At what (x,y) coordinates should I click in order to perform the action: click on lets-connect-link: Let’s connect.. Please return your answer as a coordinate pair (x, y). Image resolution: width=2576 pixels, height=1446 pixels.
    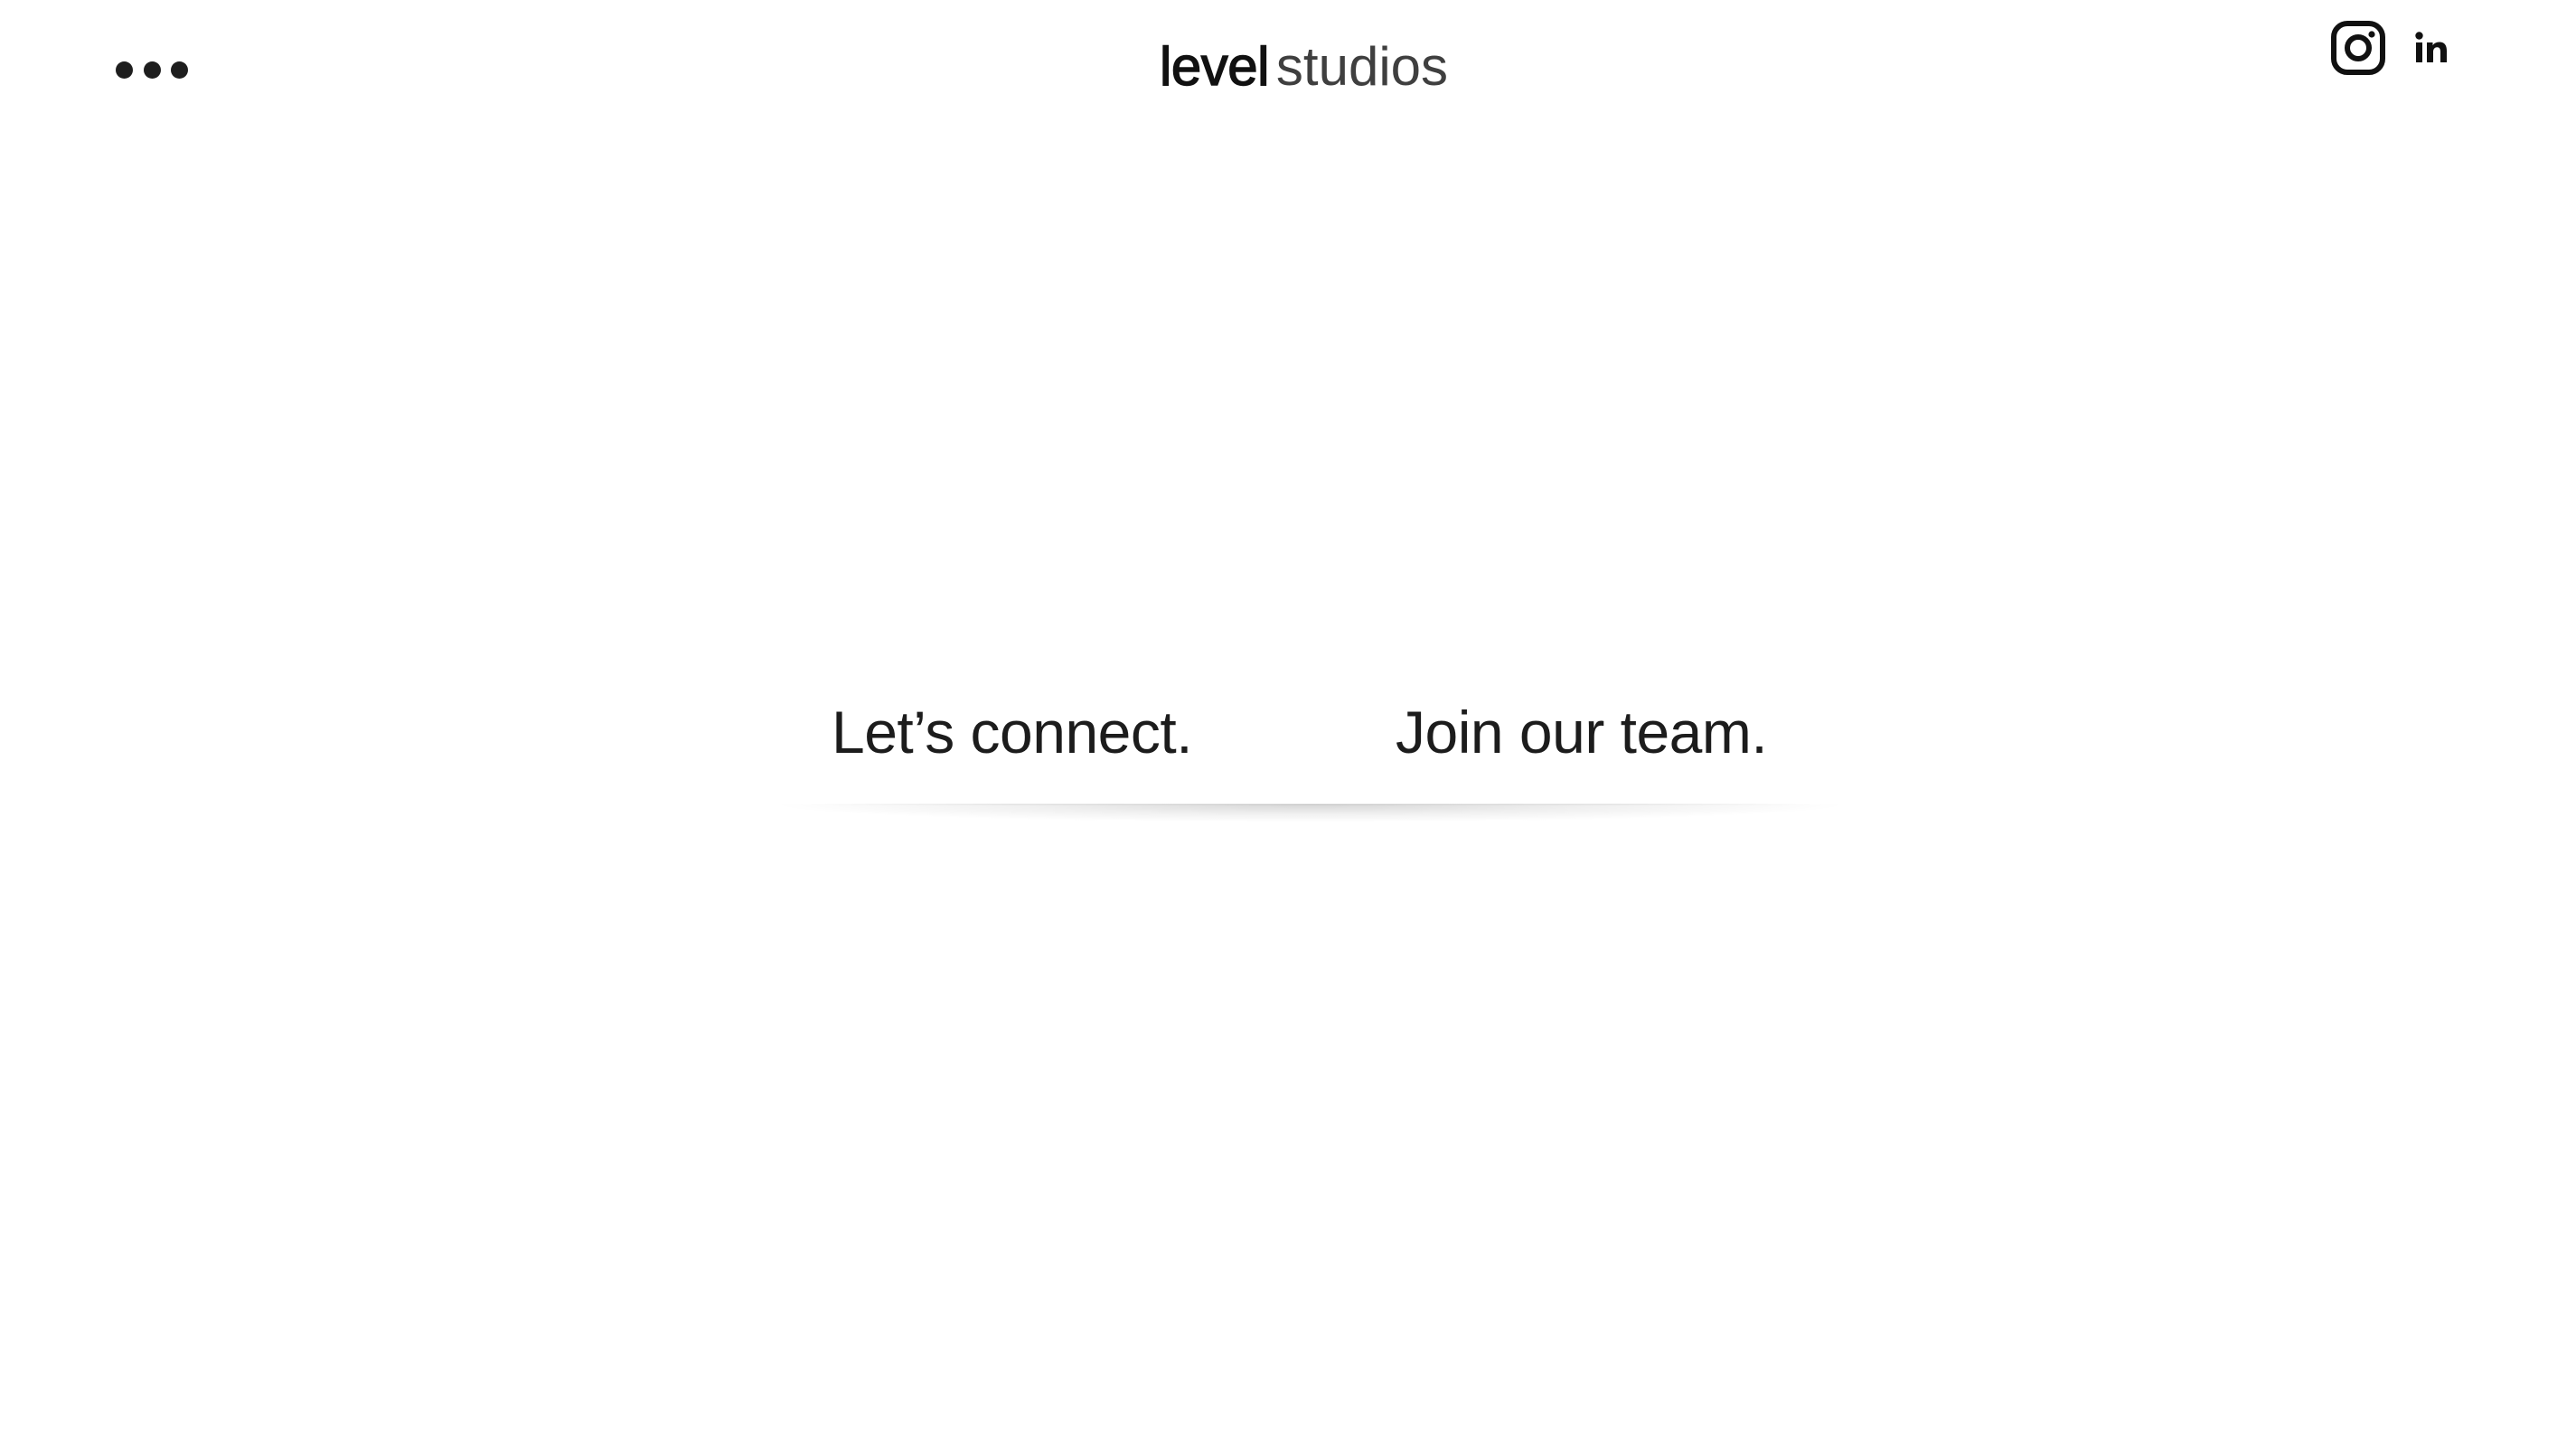
    Looking at the image, I should click on (1013, 732).